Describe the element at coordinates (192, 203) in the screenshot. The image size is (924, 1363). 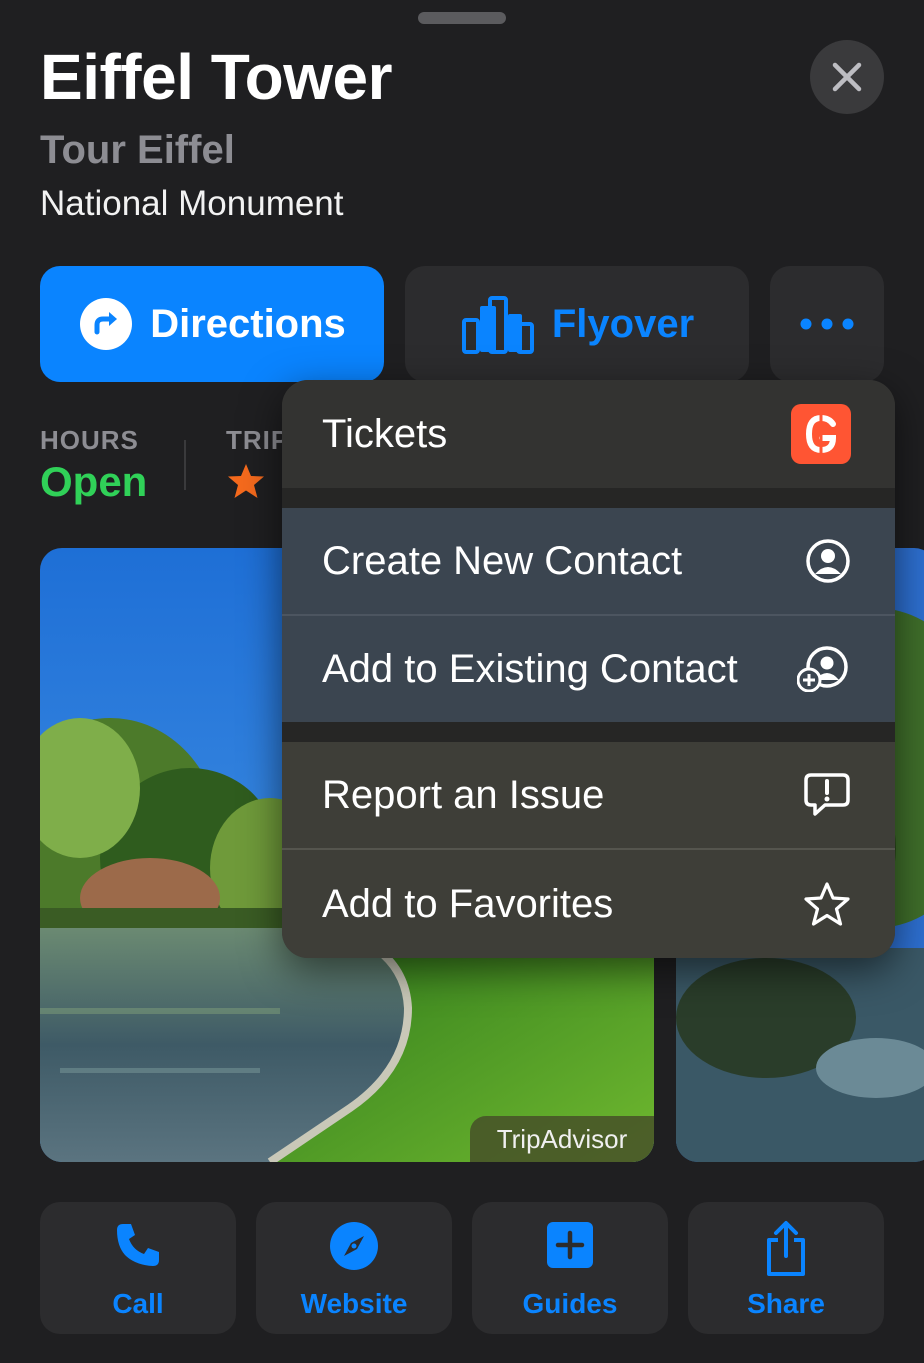
I see `place-category: National Monument` at that location.